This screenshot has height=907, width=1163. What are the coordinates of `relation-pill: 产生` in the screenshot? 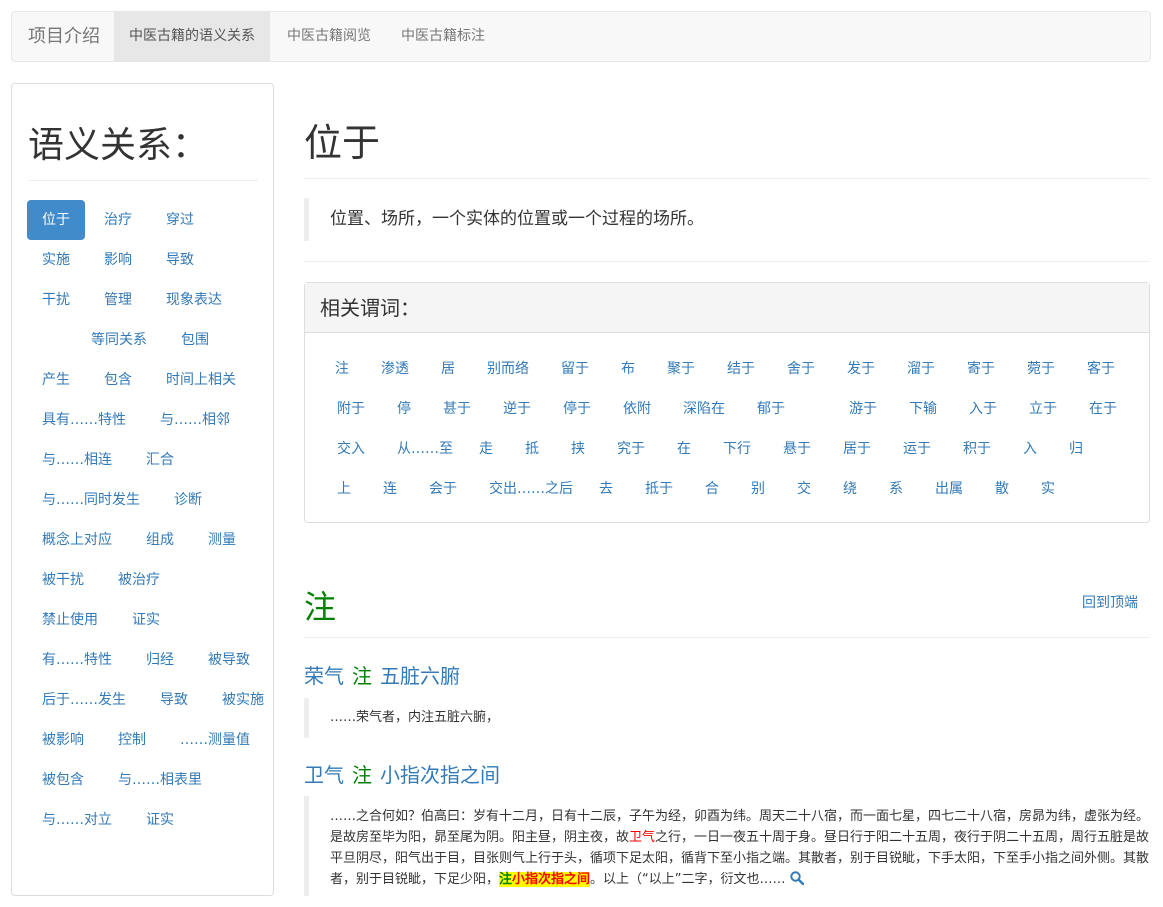 It's located at (56, 380).